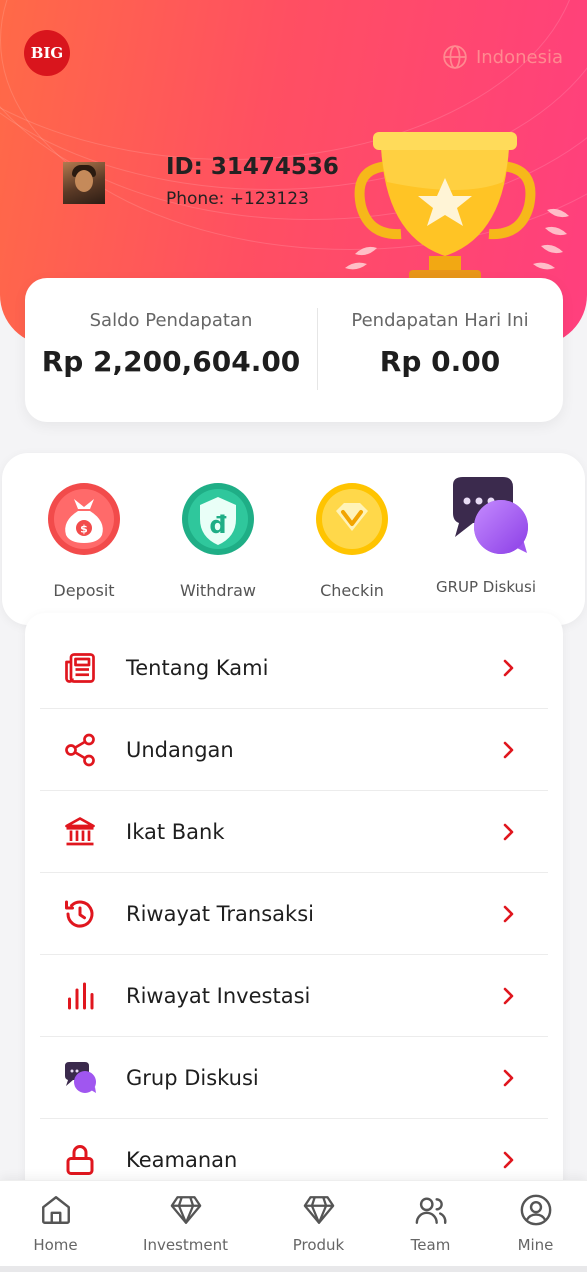 The width and height of the screenshot is (587, 1272). What do you see at coordinates (57, 1225) in the screenshot?
I see `tab-home: Home` at bounding box center [57, 1225].